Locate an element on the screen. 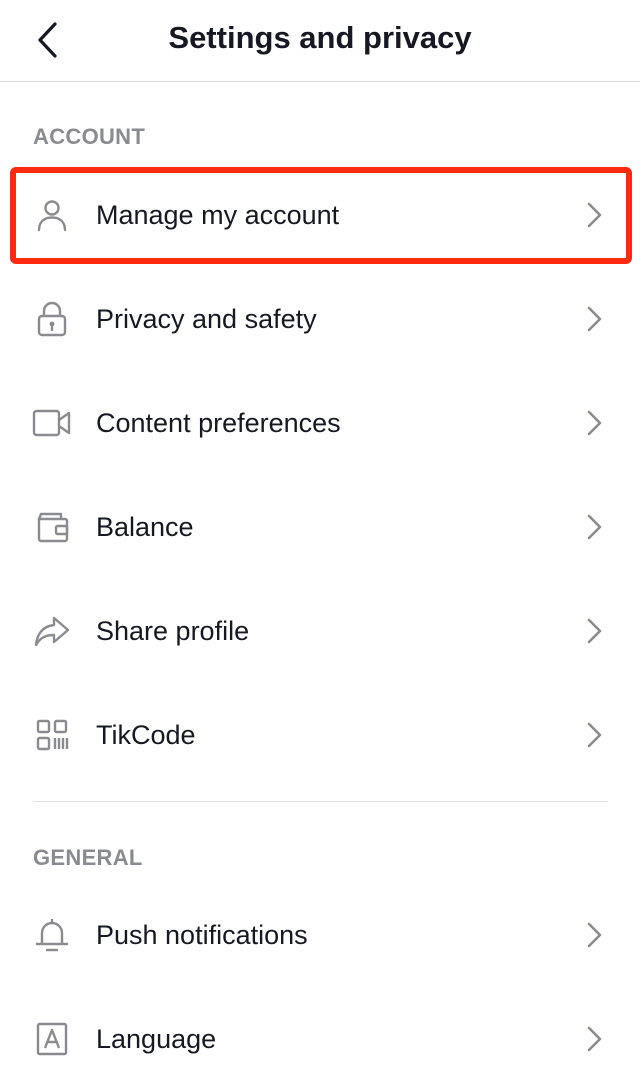  language-icon is located at coordinates (52, 1039).